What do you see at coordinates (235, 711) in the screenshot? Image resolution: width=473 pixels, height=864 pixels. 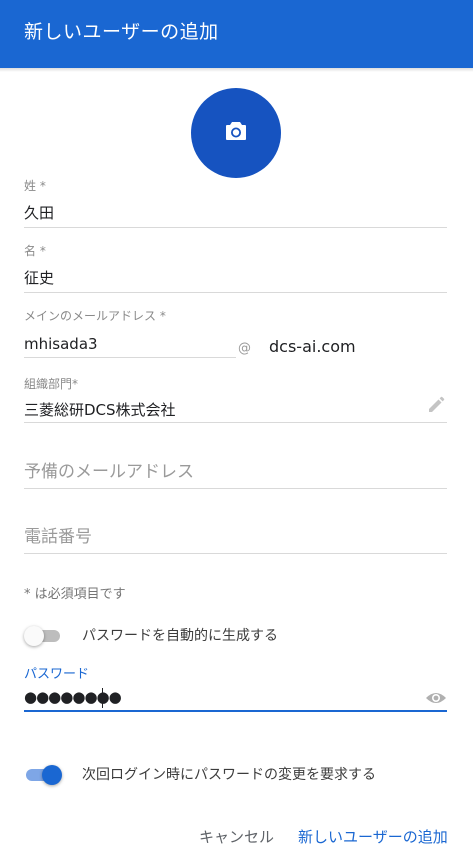 I see `password-underline` at bounding box center [235, 711].